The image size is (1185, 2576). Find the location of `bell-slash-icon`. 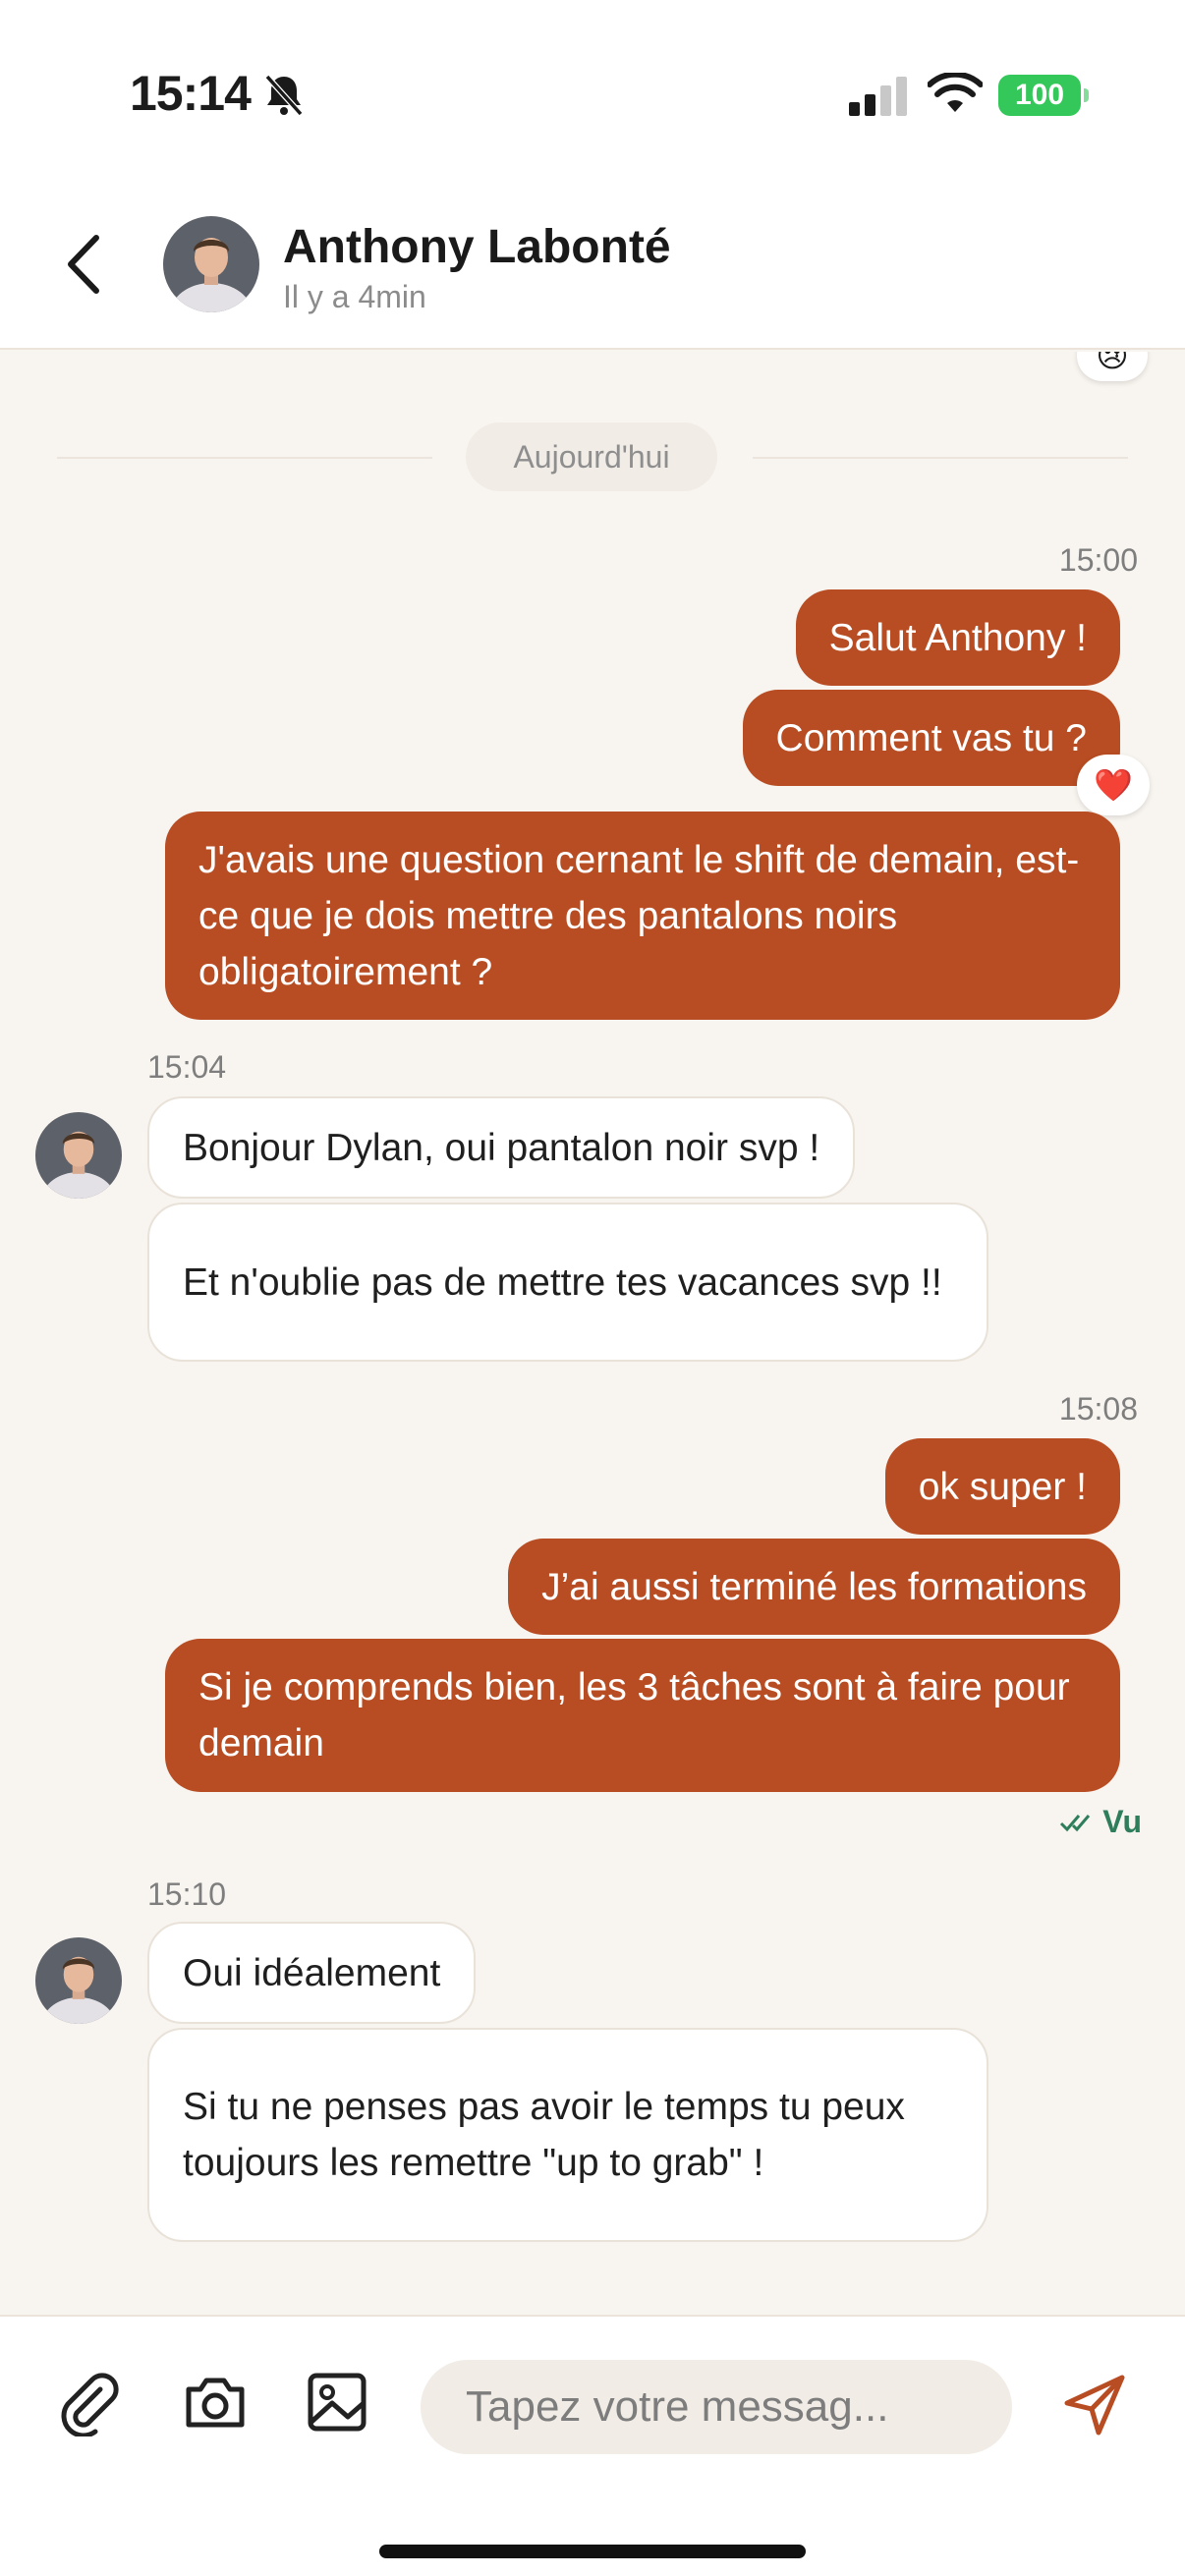

bell-slash-icon is located at coordinates (284, 95).